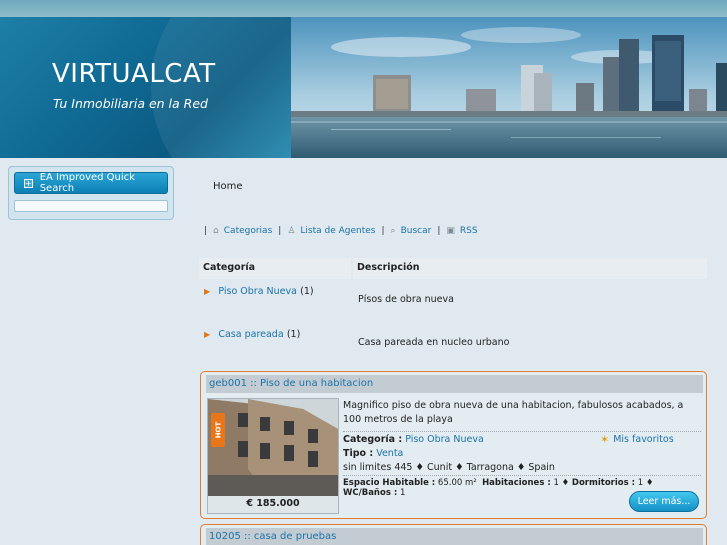 The width and height of the screenshot is (727, 545). What do you see at coordinates (363, 8) in the screenshot?
I see `top-strip` at bounding box center [363, 8].